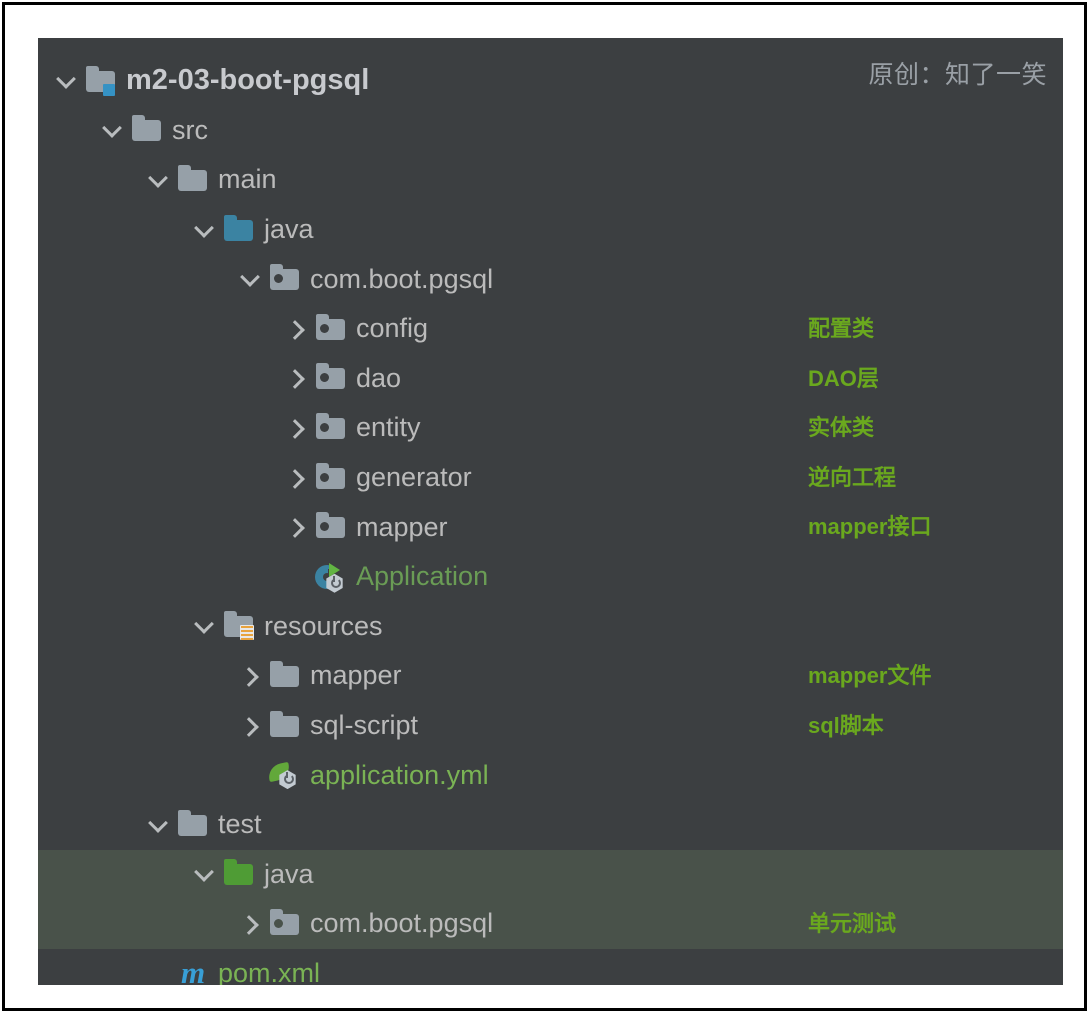 This screenshot has width=1092, height=1016. What do you see at coordinates (399, 774) in the screenshot?
I see `tree-row-label: application.yml` at bounding box center [399, 774].